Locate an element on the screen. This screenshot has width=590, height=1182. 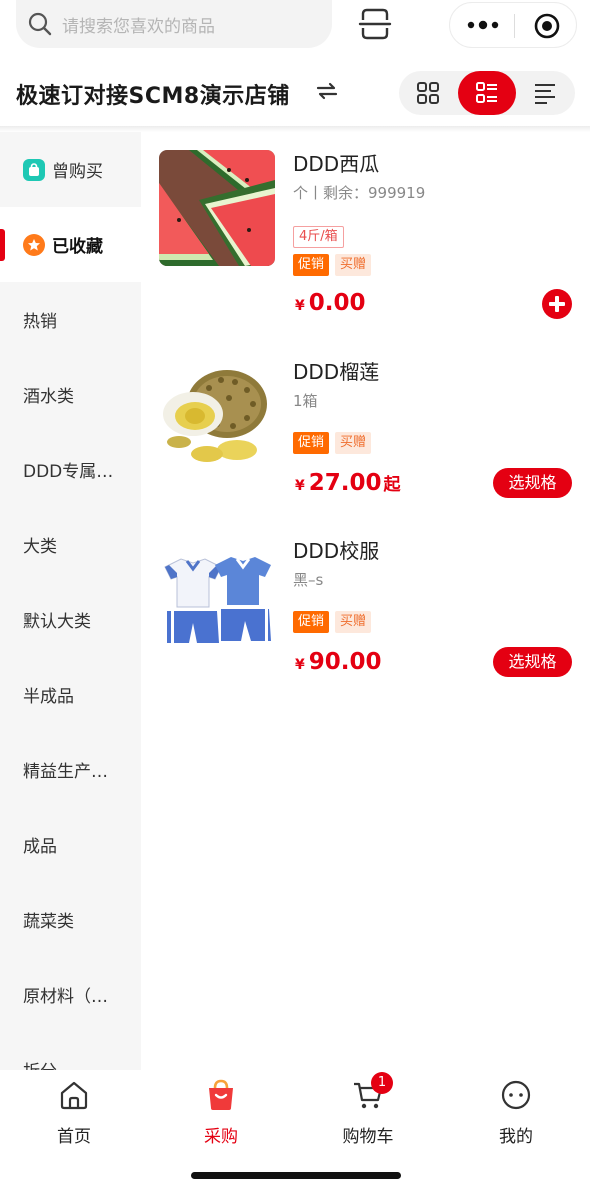
sidebar-item-vegetables: 蔬菜类 is located at coordinates (70, 919).